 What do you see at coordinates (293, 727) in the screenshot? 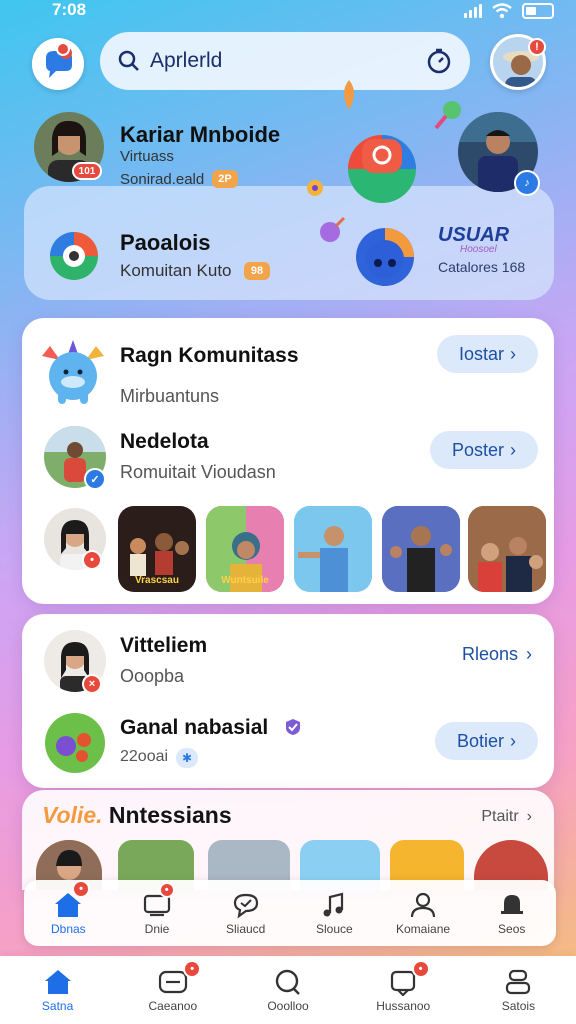
I see `verified-icon` at bounding box center [293, 727].